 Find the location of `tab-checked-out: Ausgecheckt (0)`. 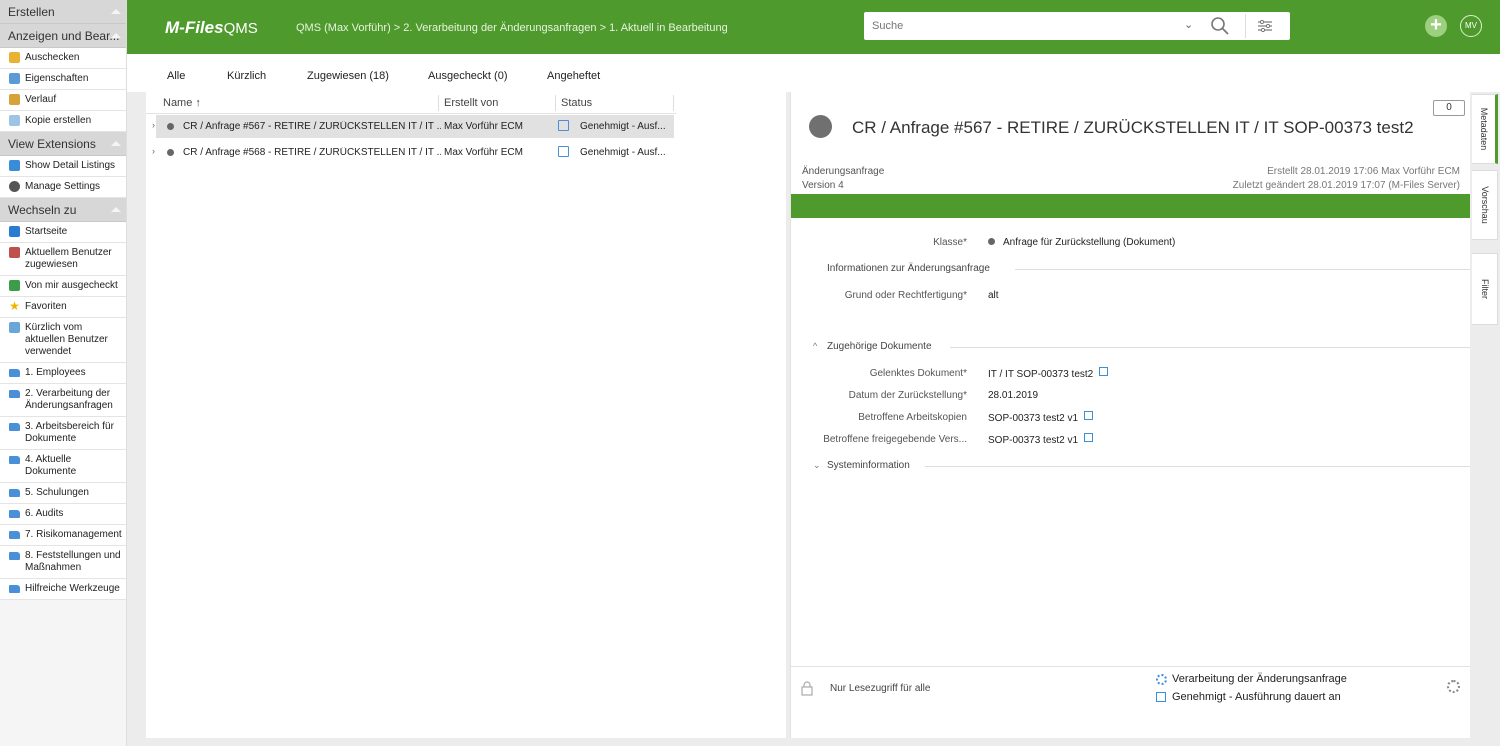

tab-checked-out: Ausgecheckt (0) is located at coordinates (467, 76).